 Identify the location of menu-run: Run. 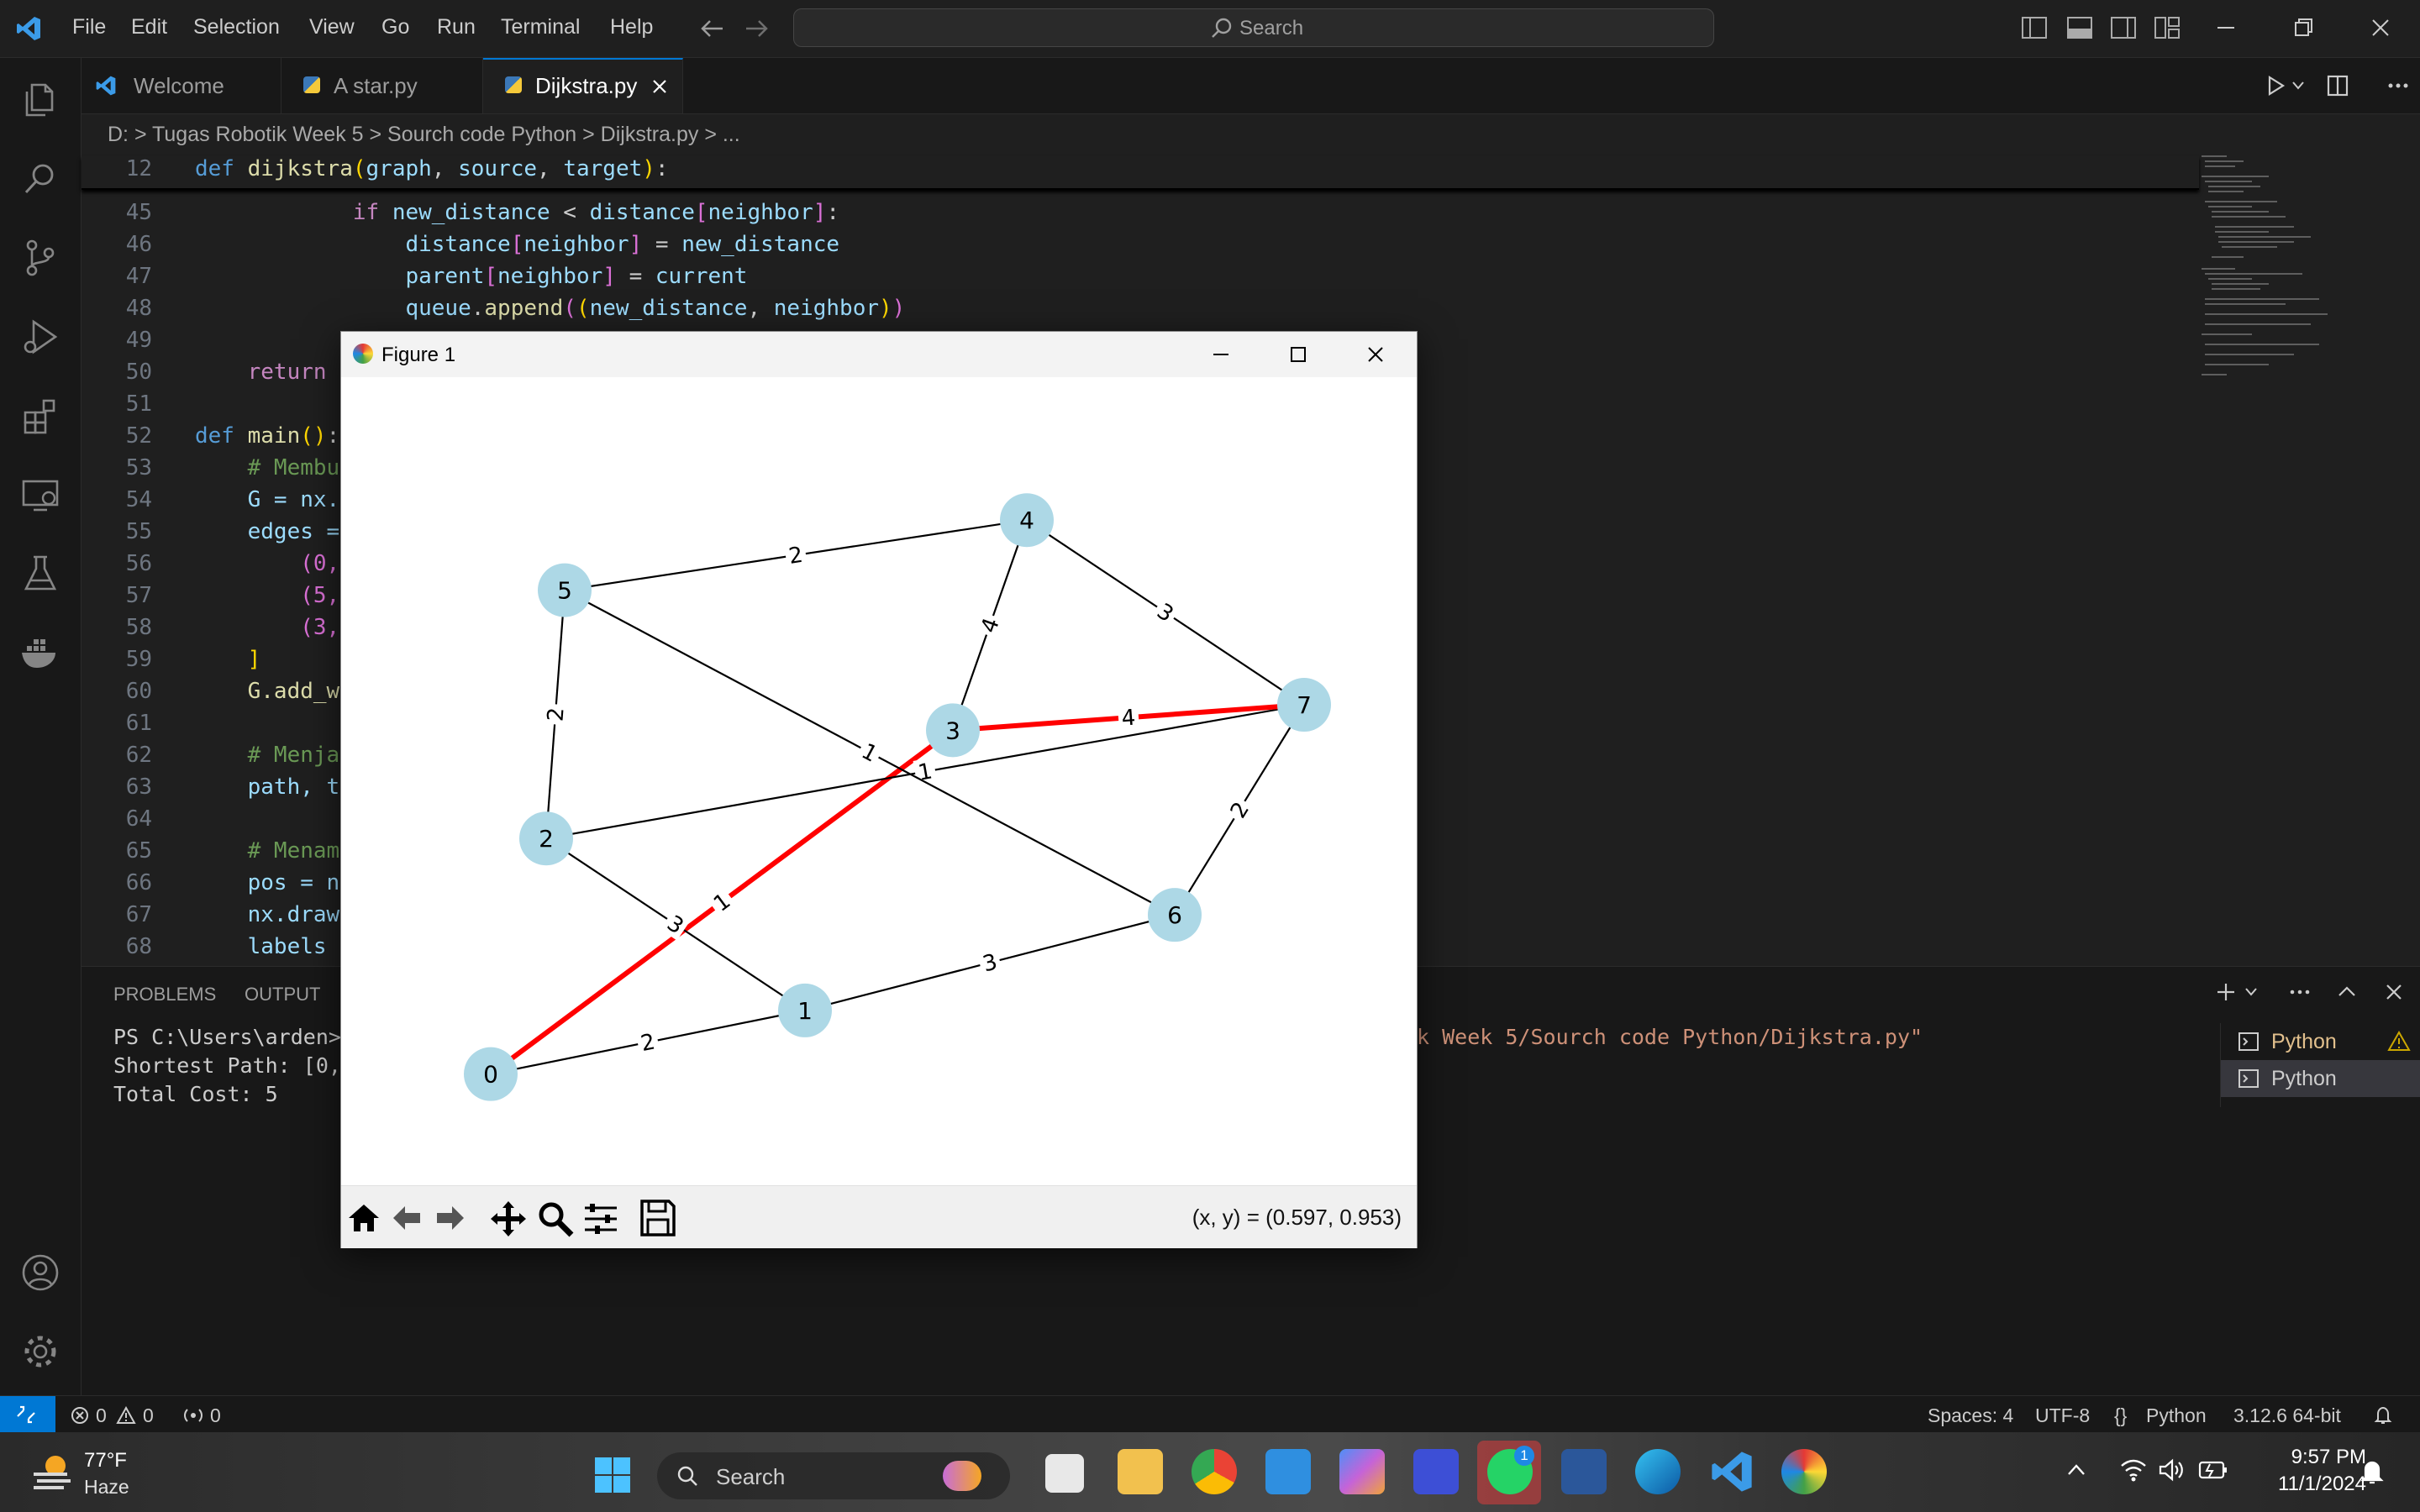
(456, 27).